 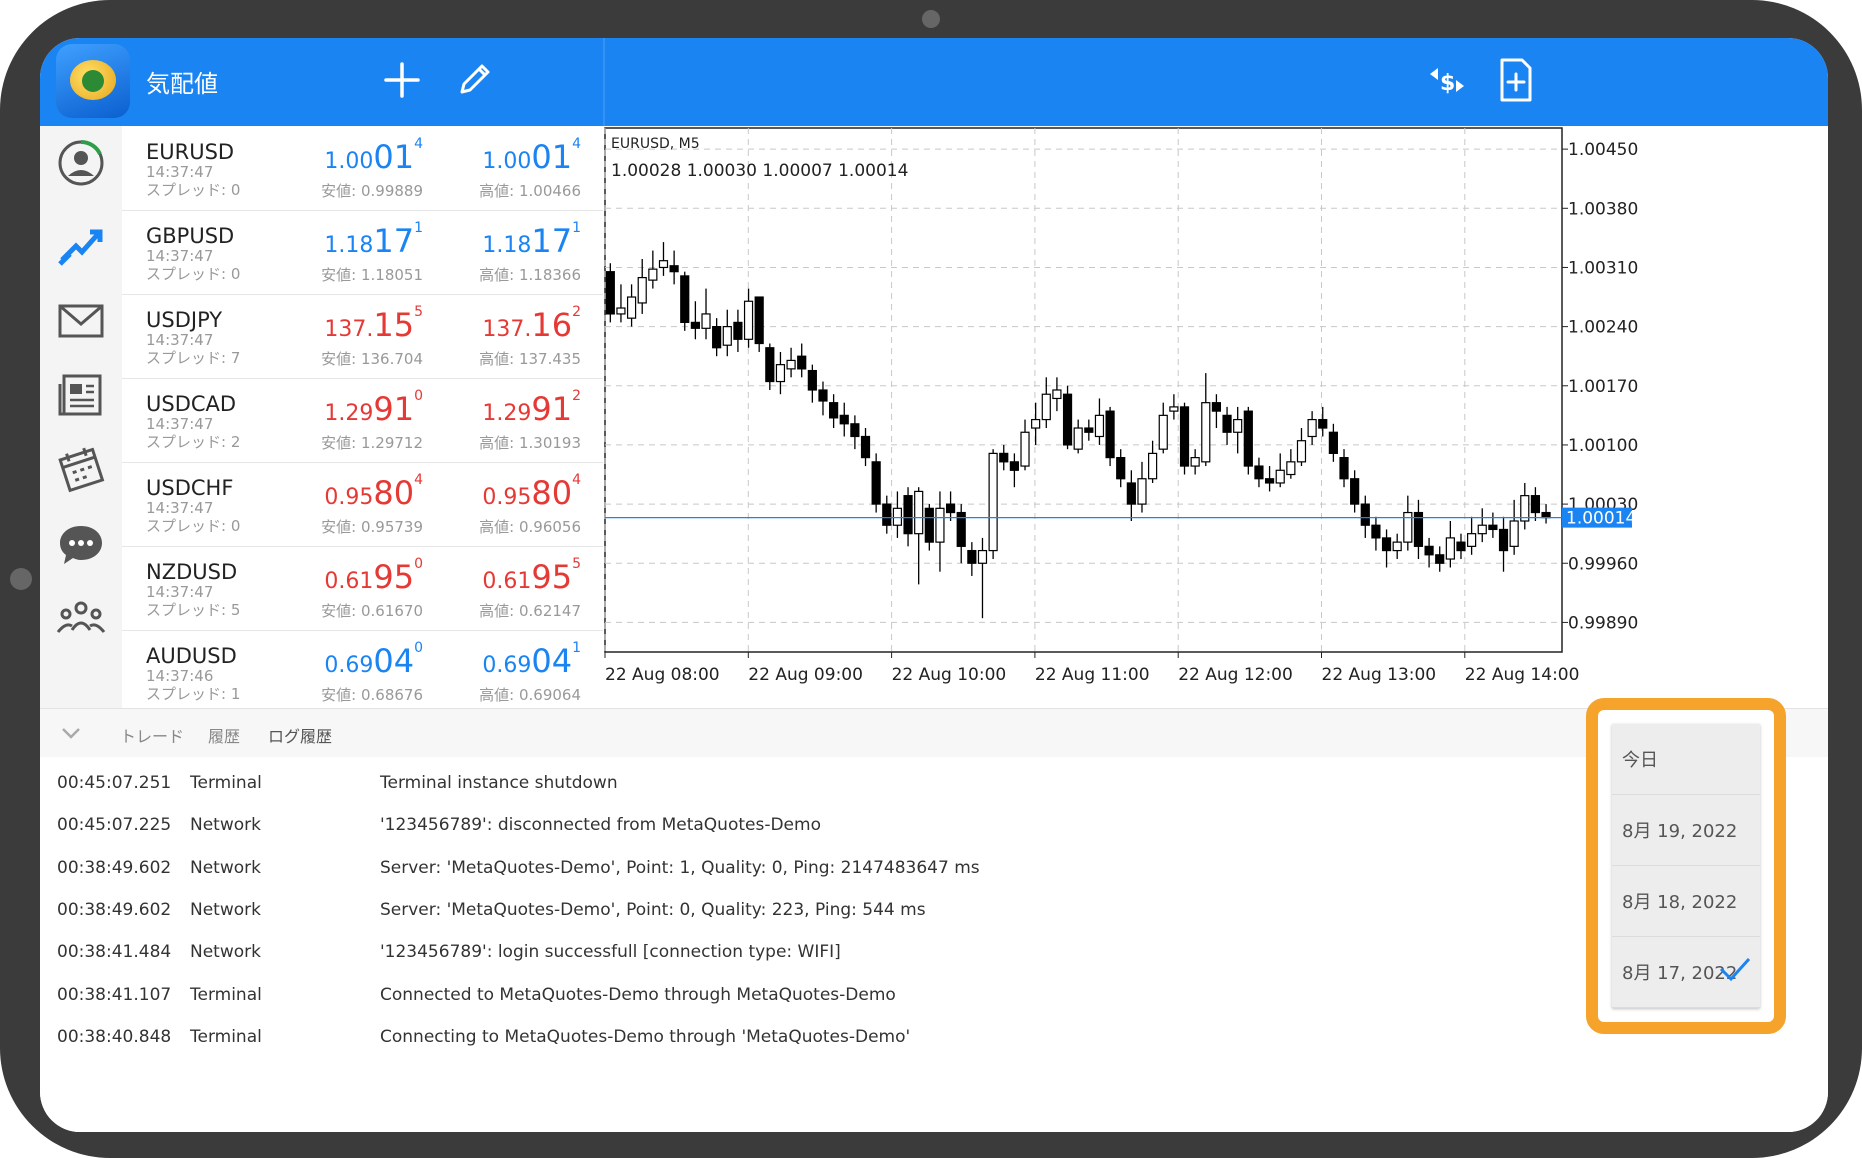 I want to click on x-tick-label: 22 Aug 11:00, so click(x=1092, y=675).